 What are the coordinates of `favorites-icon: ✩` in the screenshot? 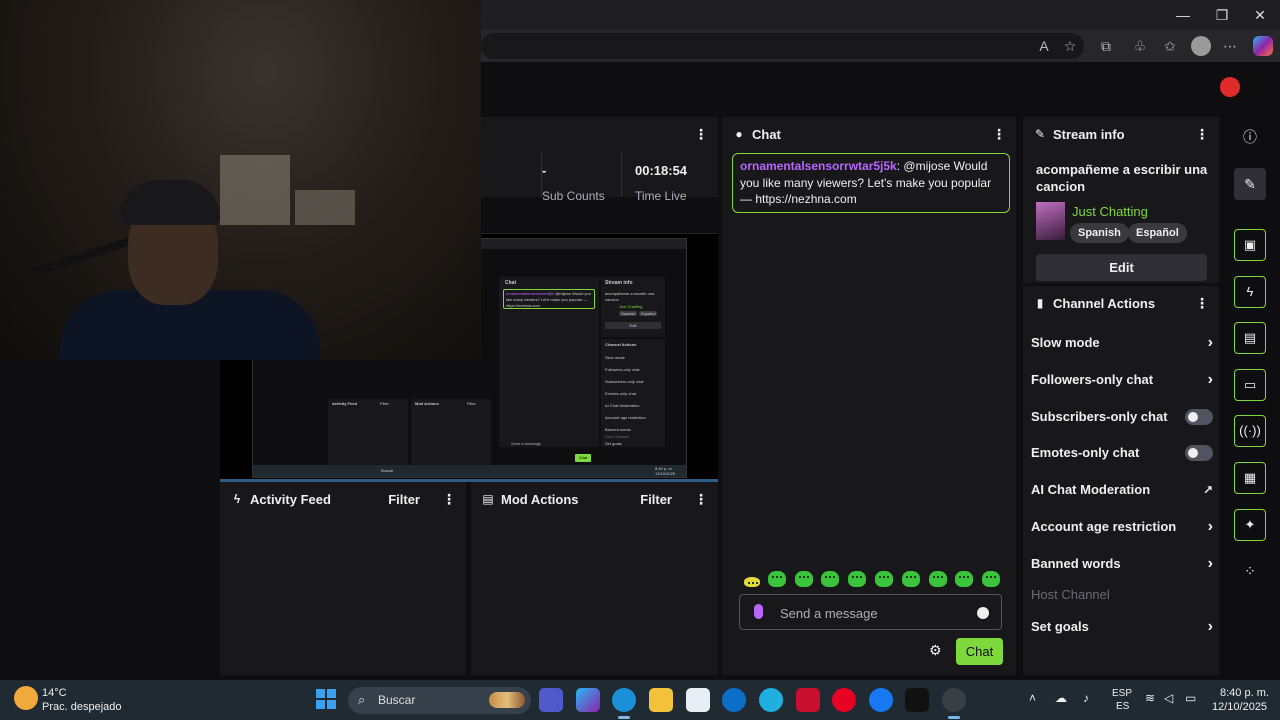 It's located at (1170, 46).